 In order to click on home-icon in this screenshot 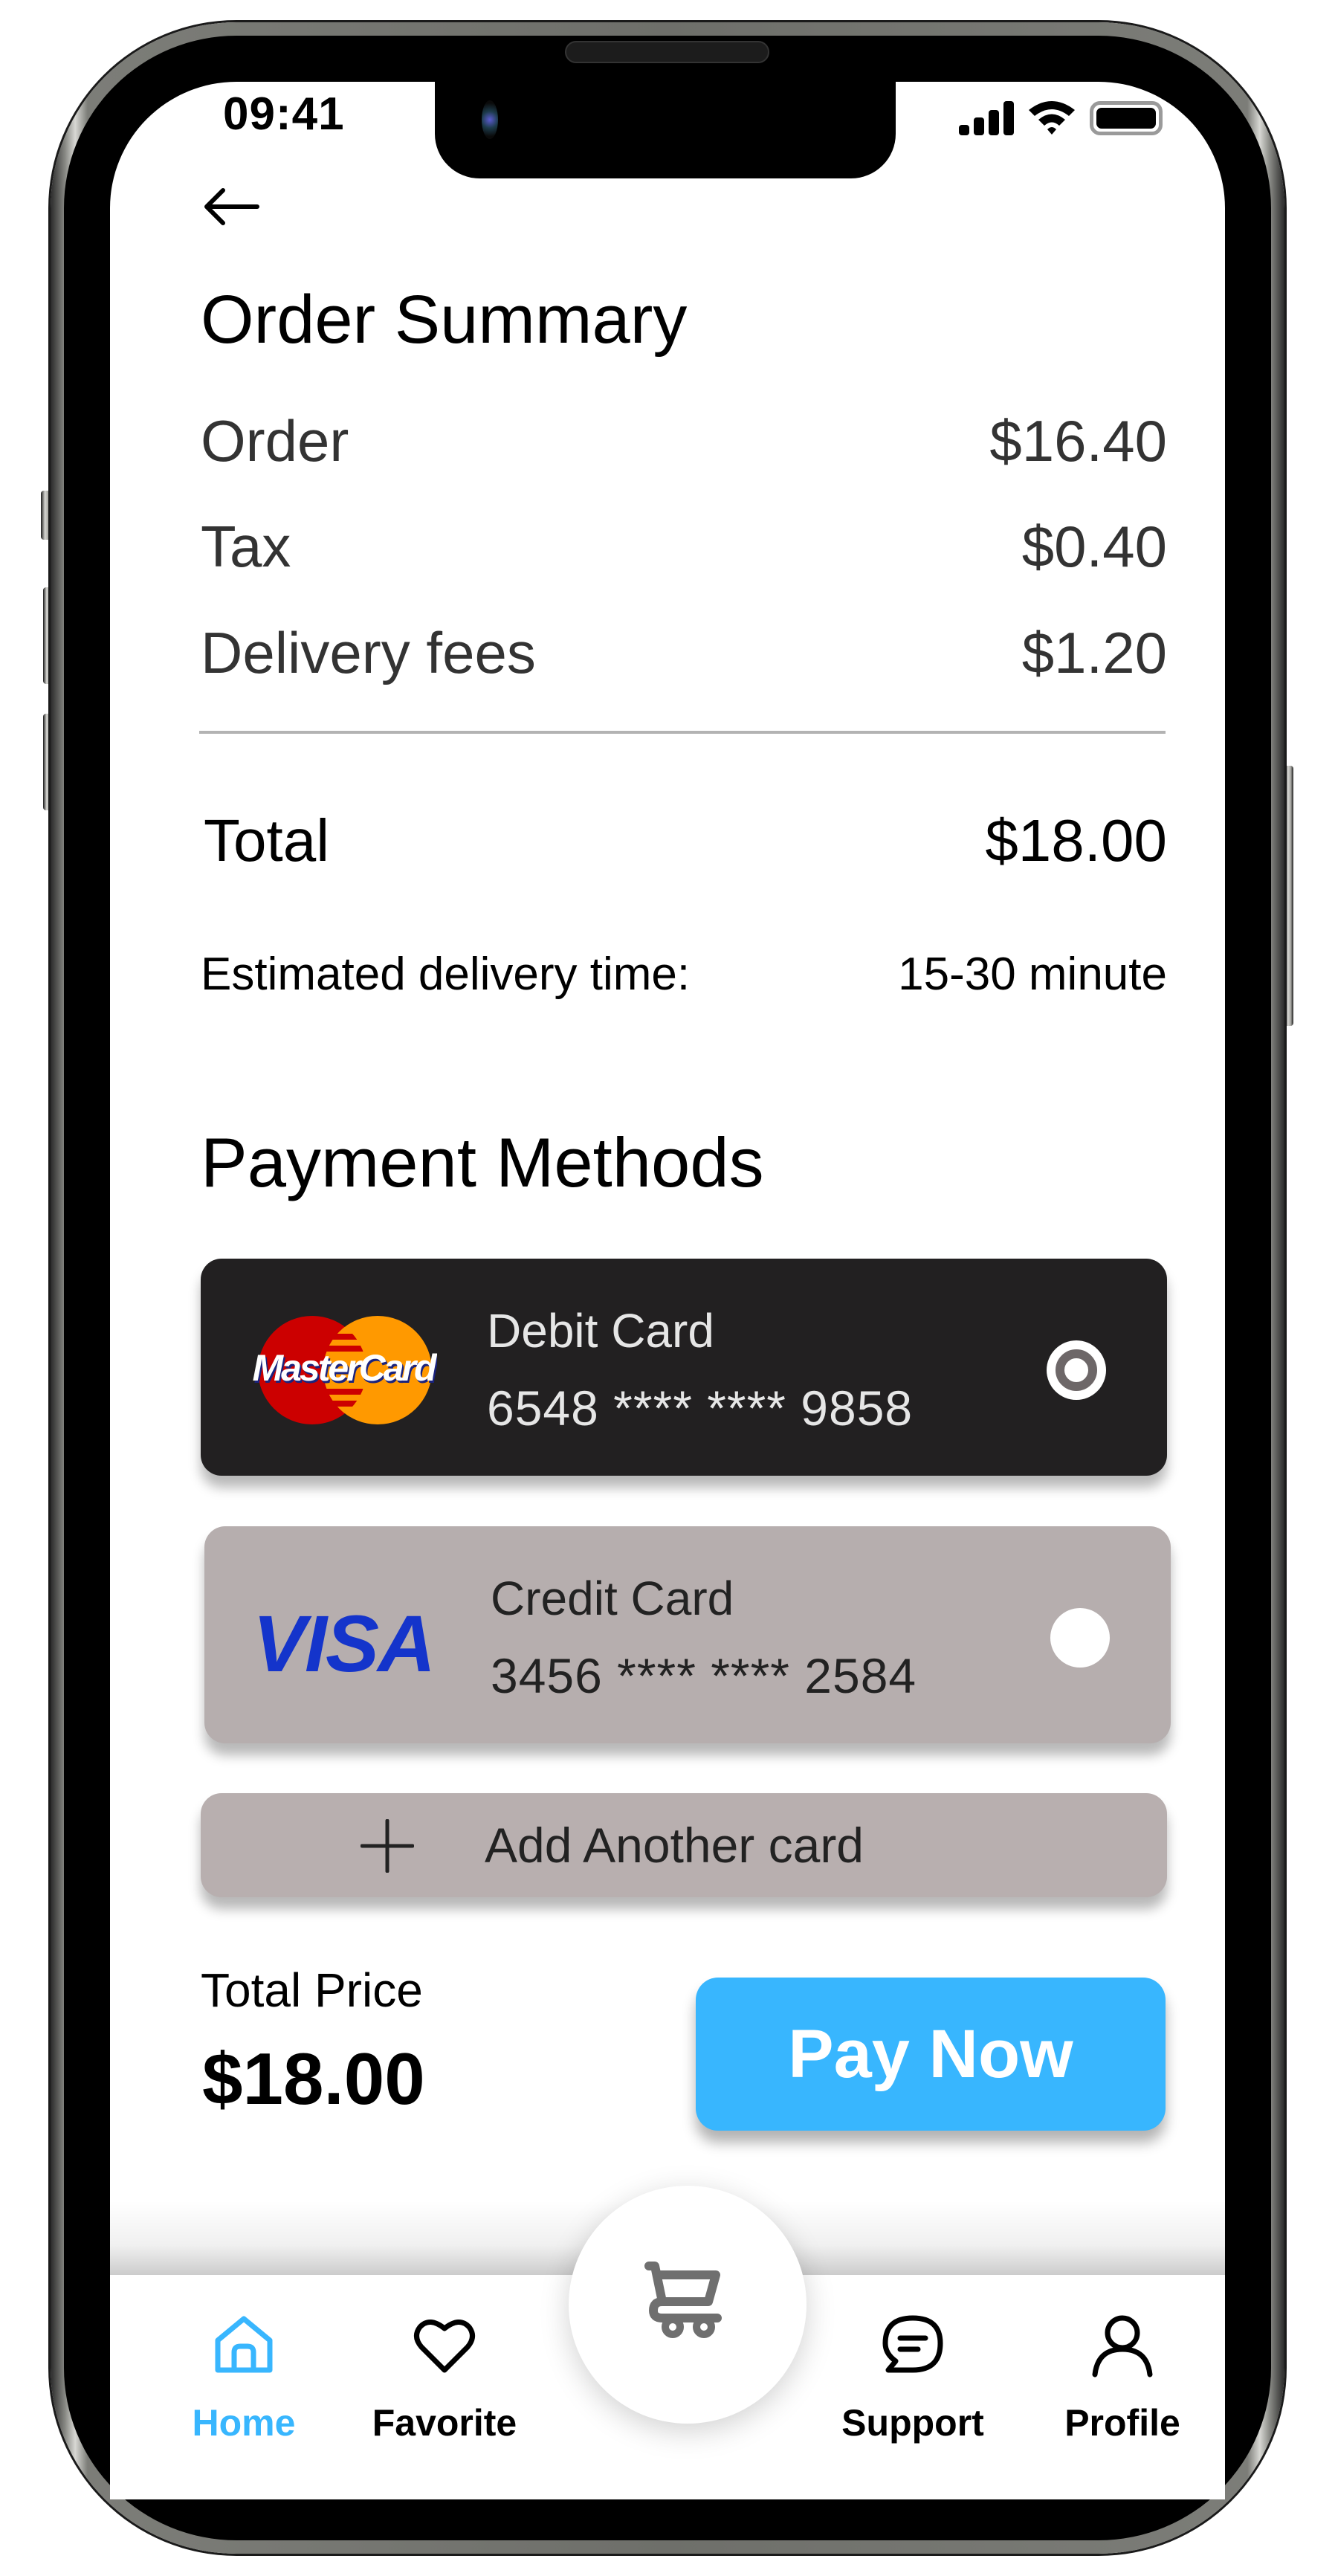, I will do `click(244, 2344)`.